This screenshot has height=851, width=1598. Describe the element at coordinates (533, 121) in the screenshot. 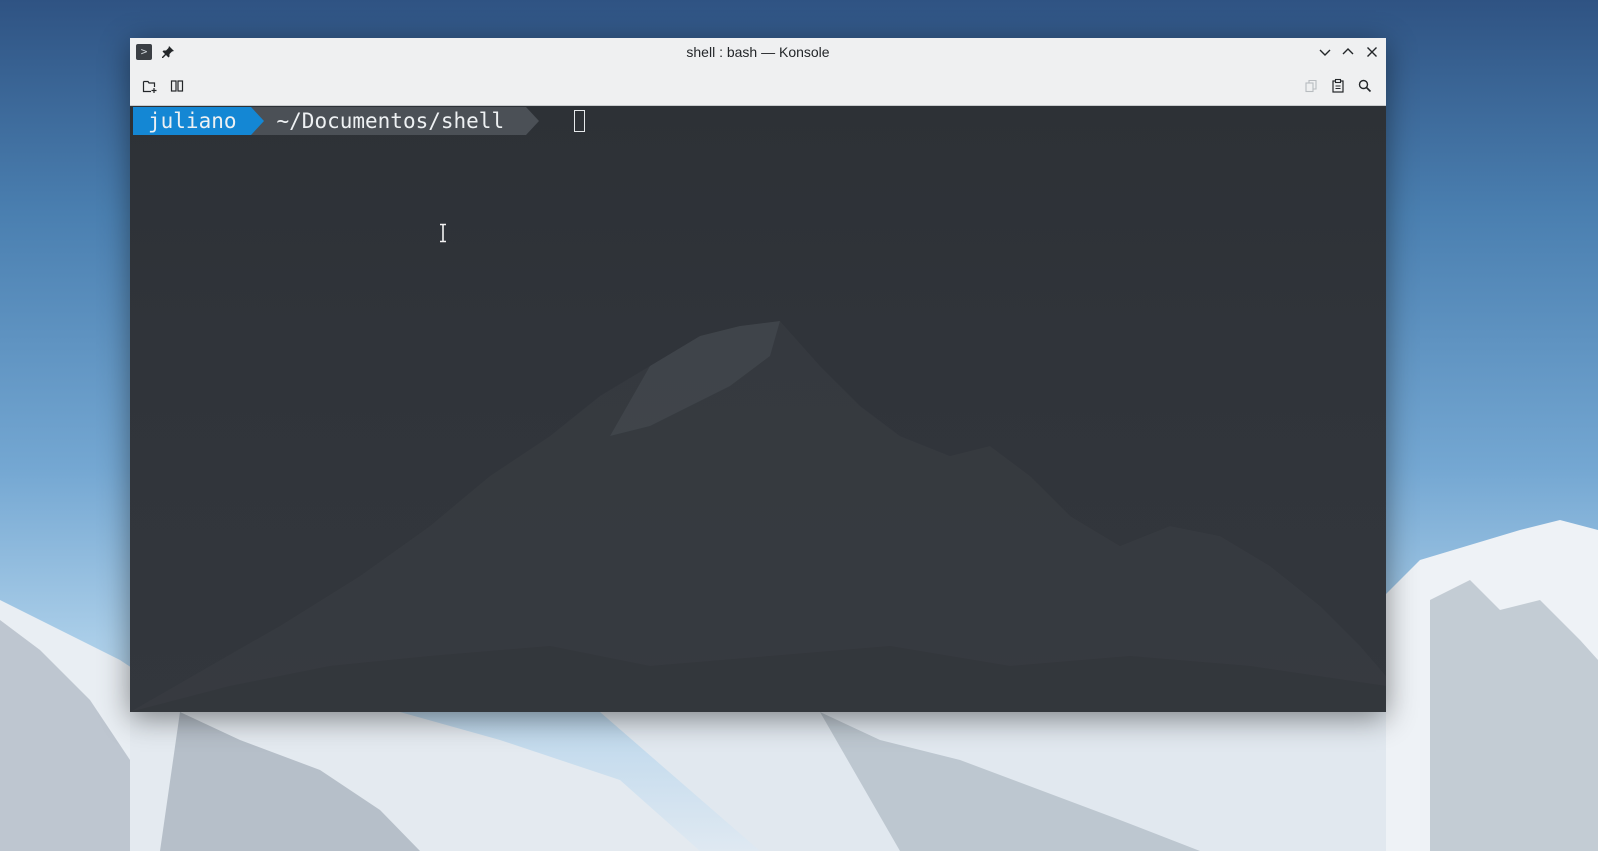

I see `prompt-end-arrow` at that location.